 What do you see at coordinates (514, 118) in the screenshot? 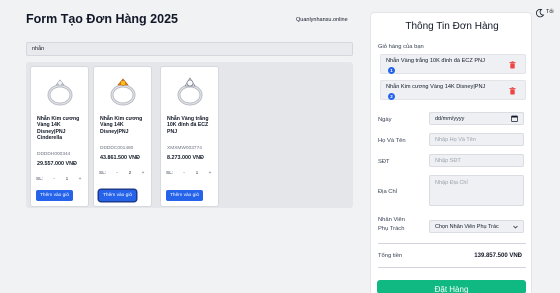
I see `calendar-icon` at bounding box center [514, 118].